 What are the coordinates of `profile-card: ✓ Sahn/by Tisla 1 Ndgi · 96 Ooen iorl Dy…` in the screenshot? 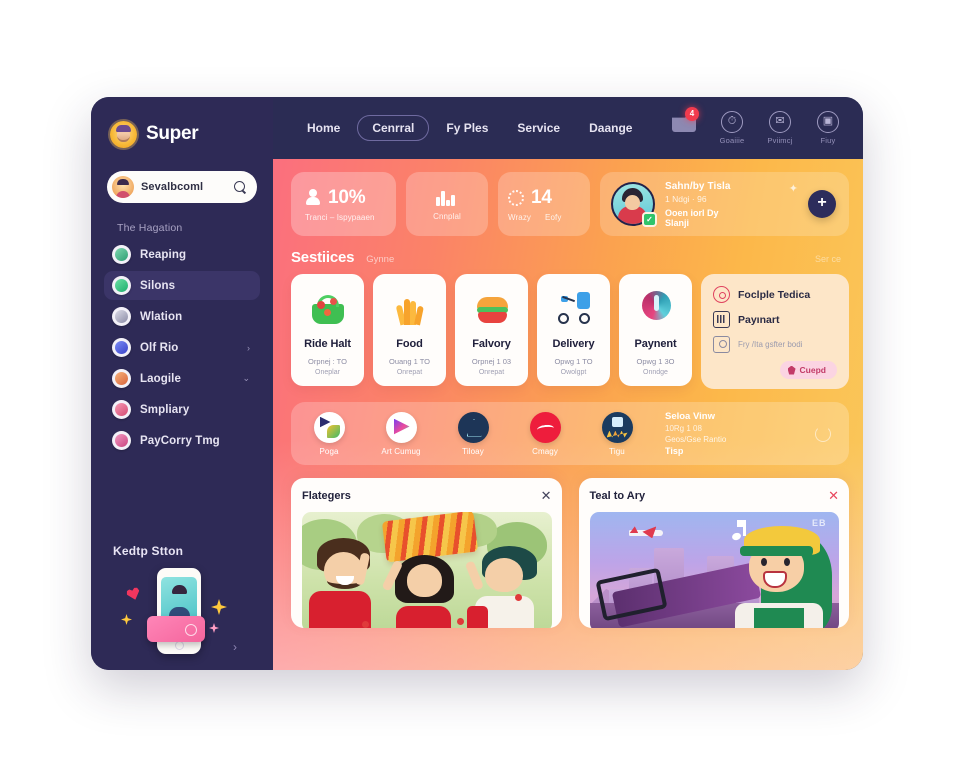 It's located at (724, 204).